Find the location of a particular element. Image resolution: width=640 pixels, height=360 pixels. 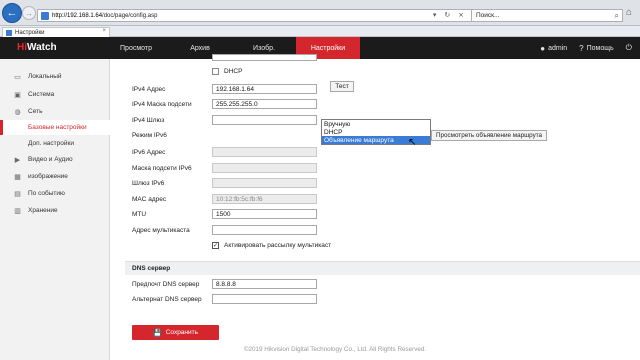

ipv6-mask-input is located at coordinates (264, 168).